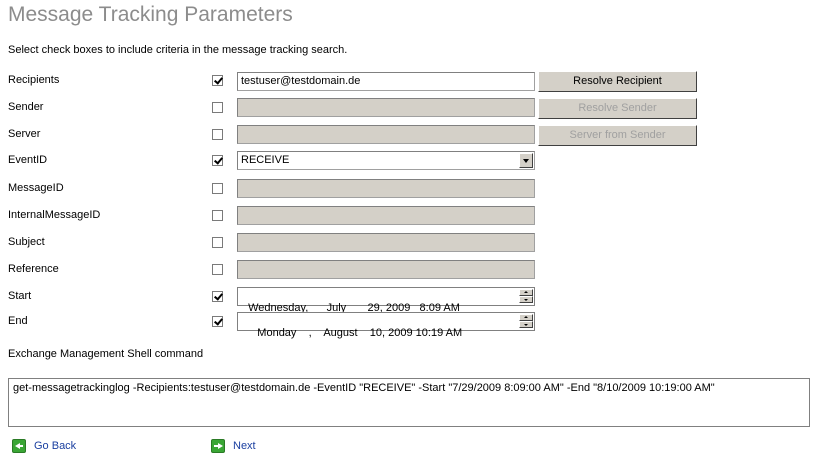 The height and width of the screenshot is (467, 817). What do you see at coordinates (265, 160) in the screenshot?
I see `eventid-select-value: RECEIVE` at bounding box center [265, 160].